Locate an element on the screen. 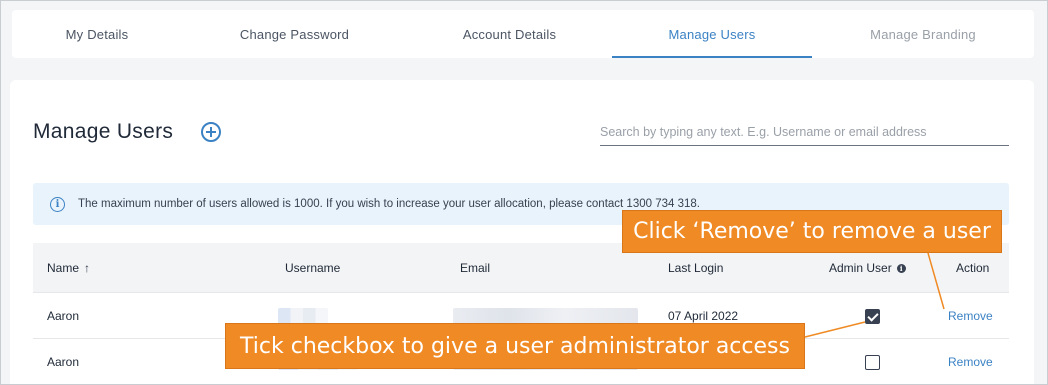 Image resolution: width=1048 pixels, height=385 pixels. add-user-icon is located at coordinates (211, 132).